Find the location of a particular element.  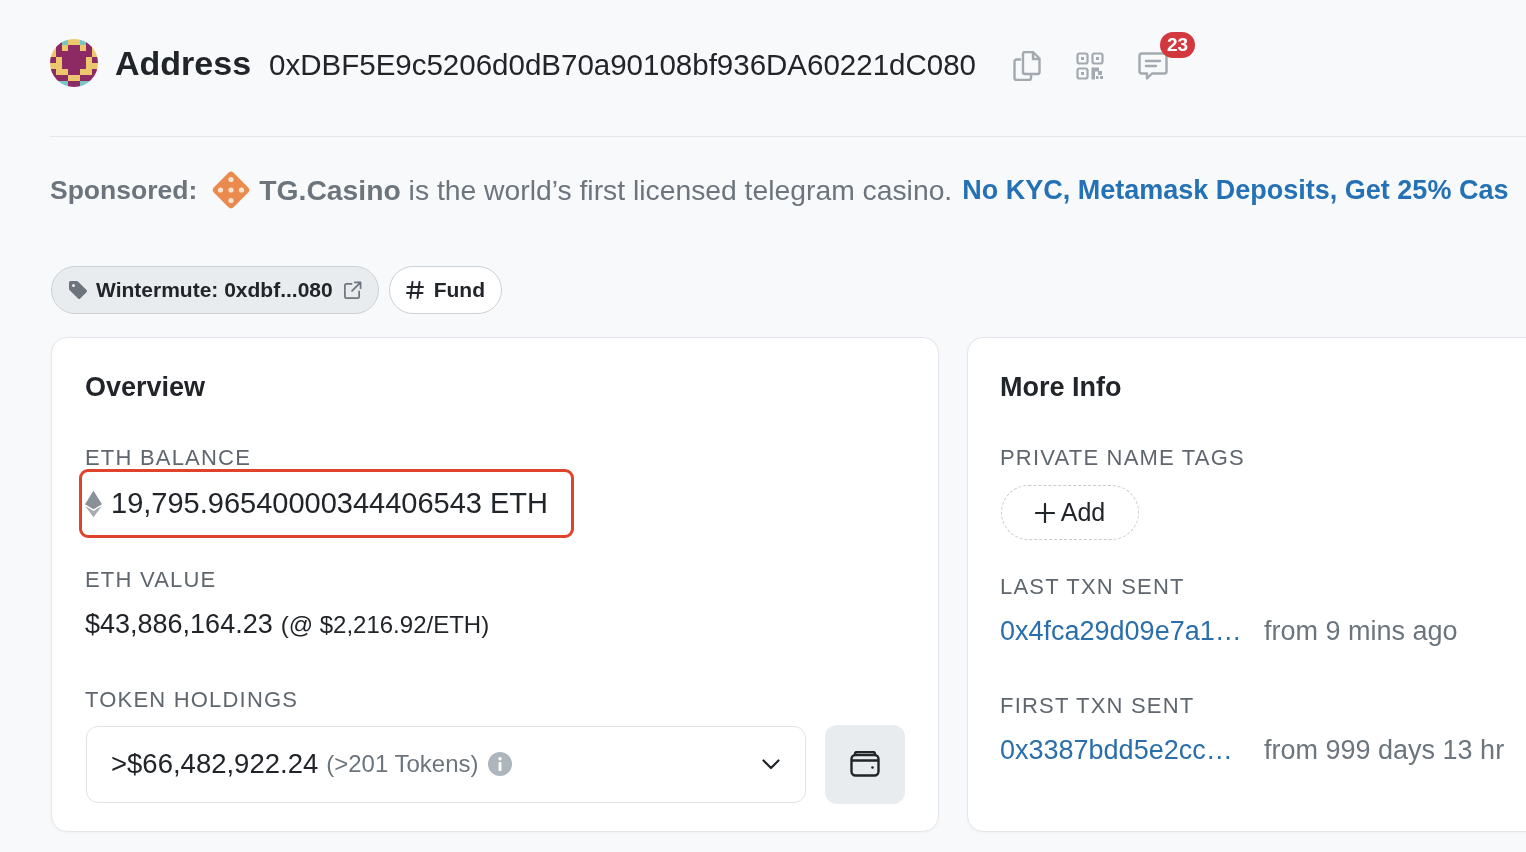

sponsored-label: Sponsored: is located at coordinates (124, 190).